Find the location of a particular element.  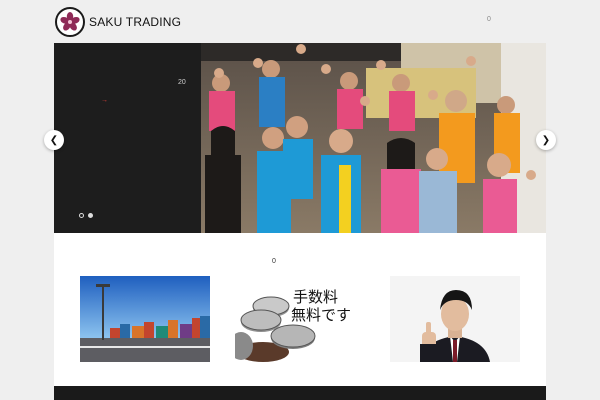

section-counter: 0 is located at coordinates (274, 261).